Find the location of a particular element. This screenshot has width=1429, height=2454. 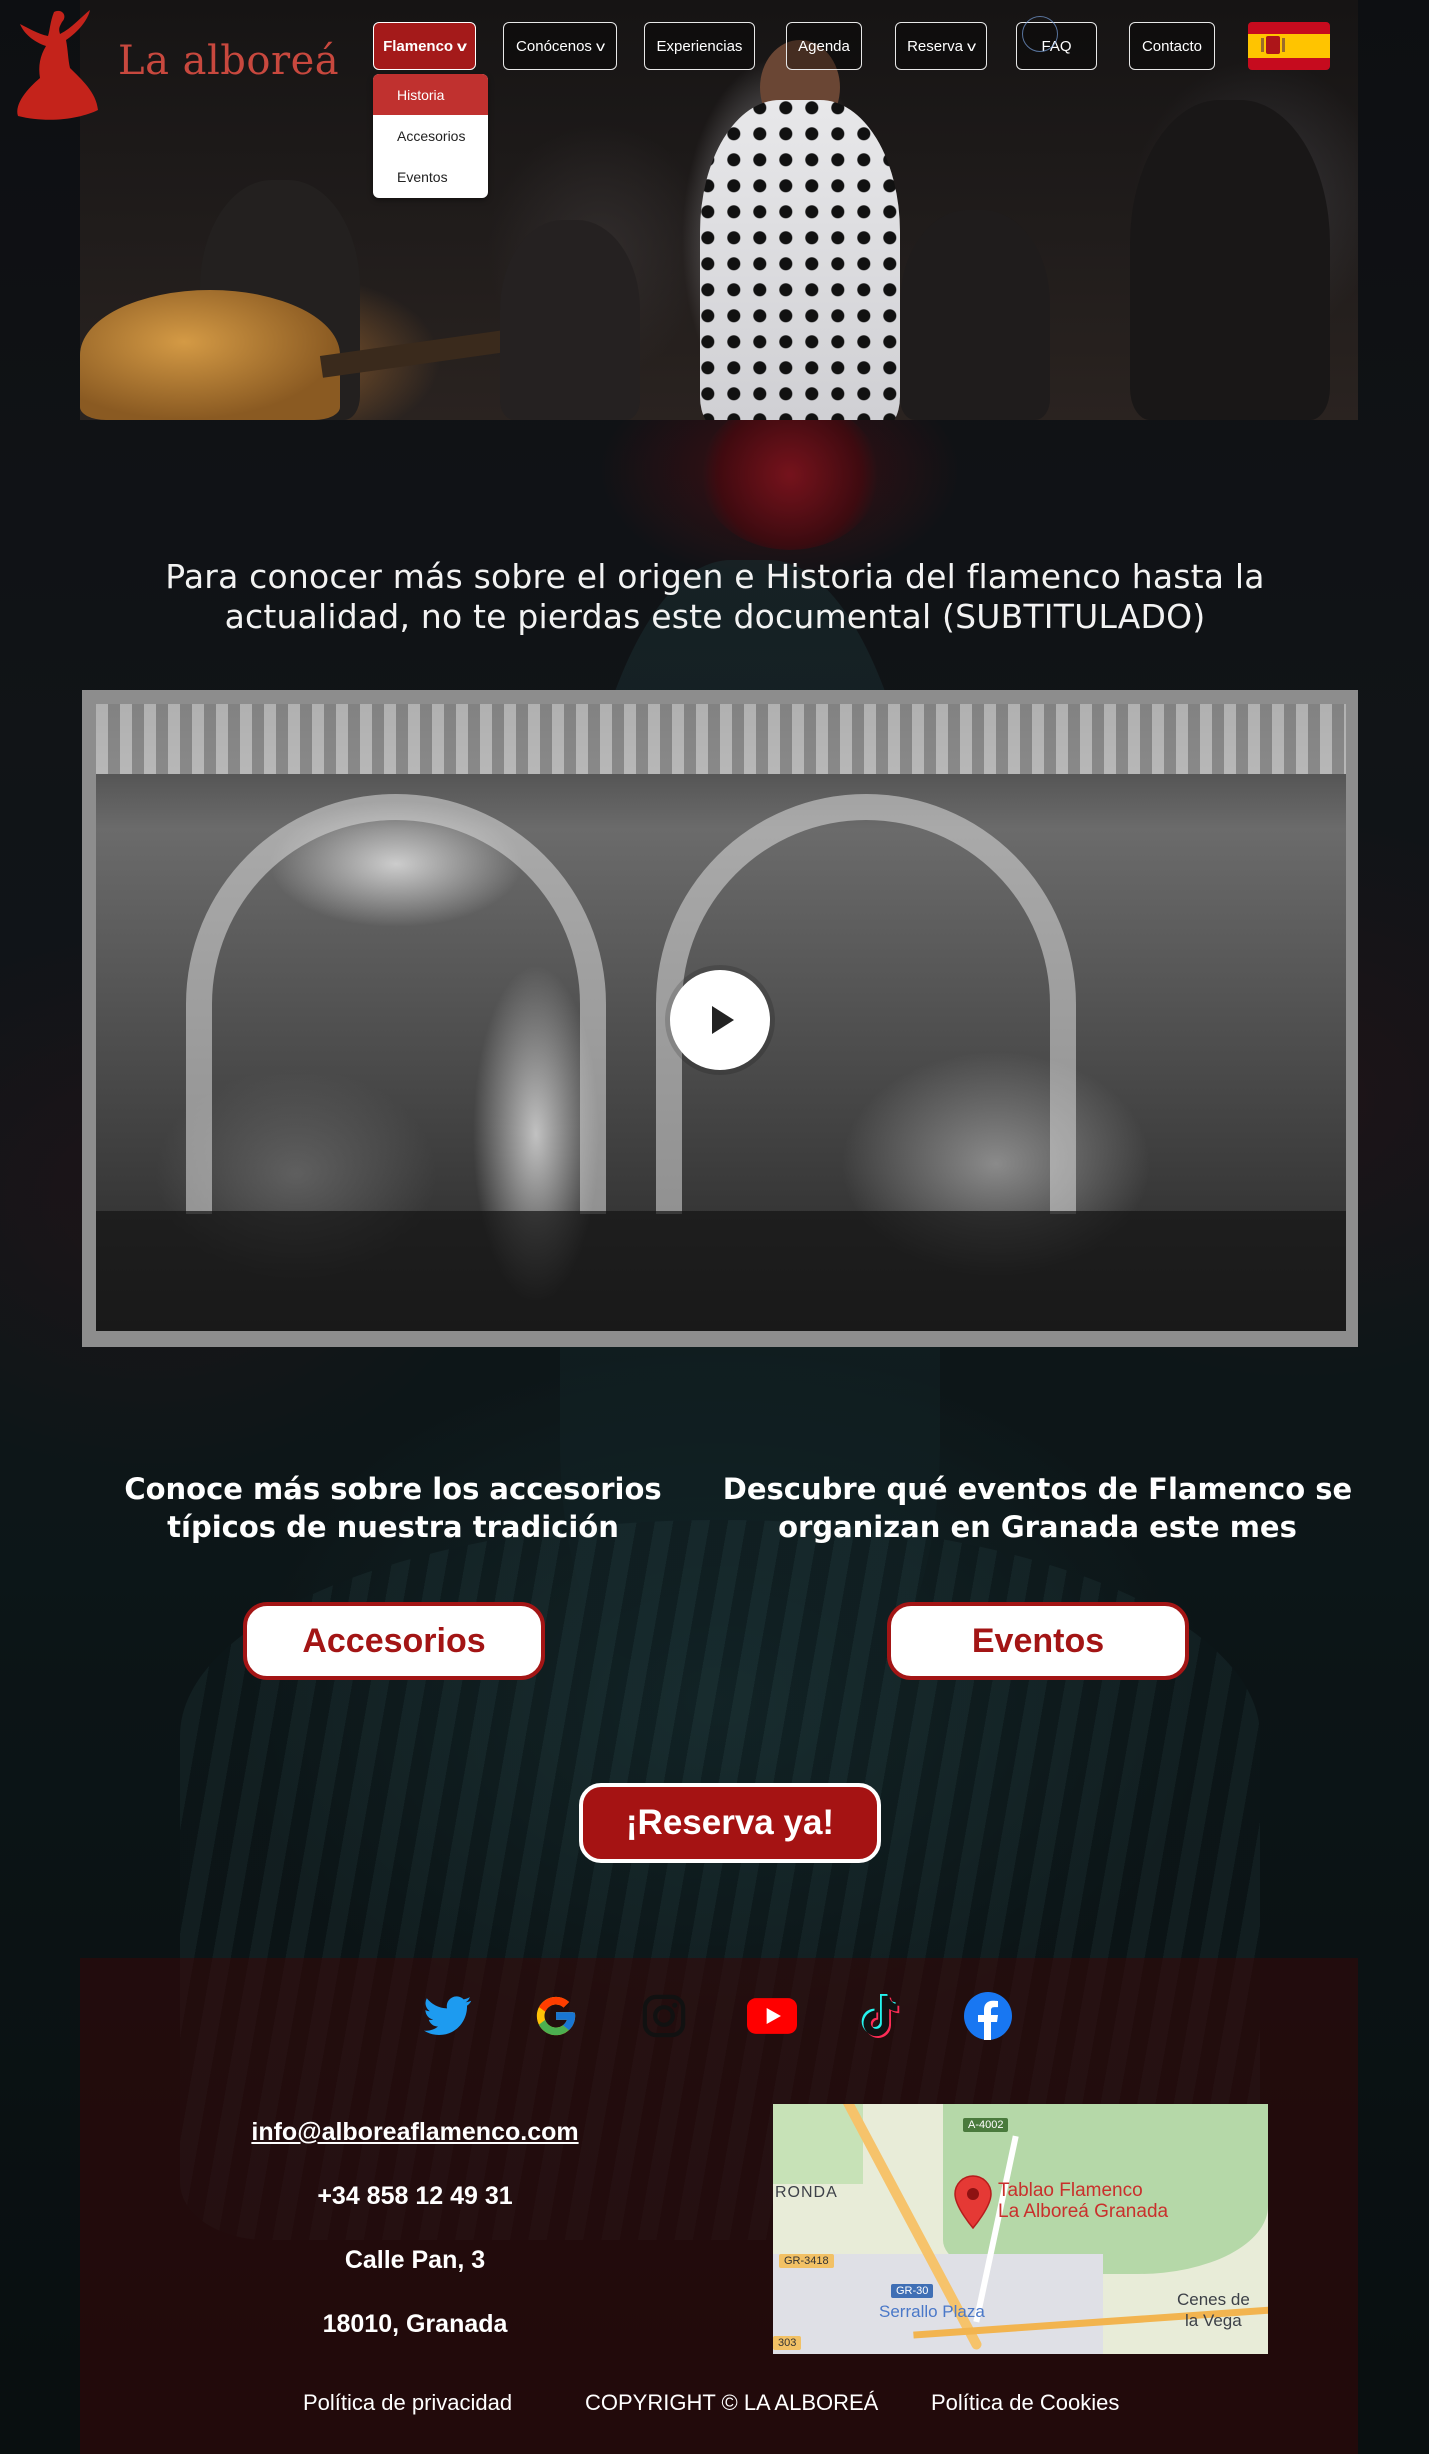

contact-city: 18010, Granada is located at coordinates (415, 2324).